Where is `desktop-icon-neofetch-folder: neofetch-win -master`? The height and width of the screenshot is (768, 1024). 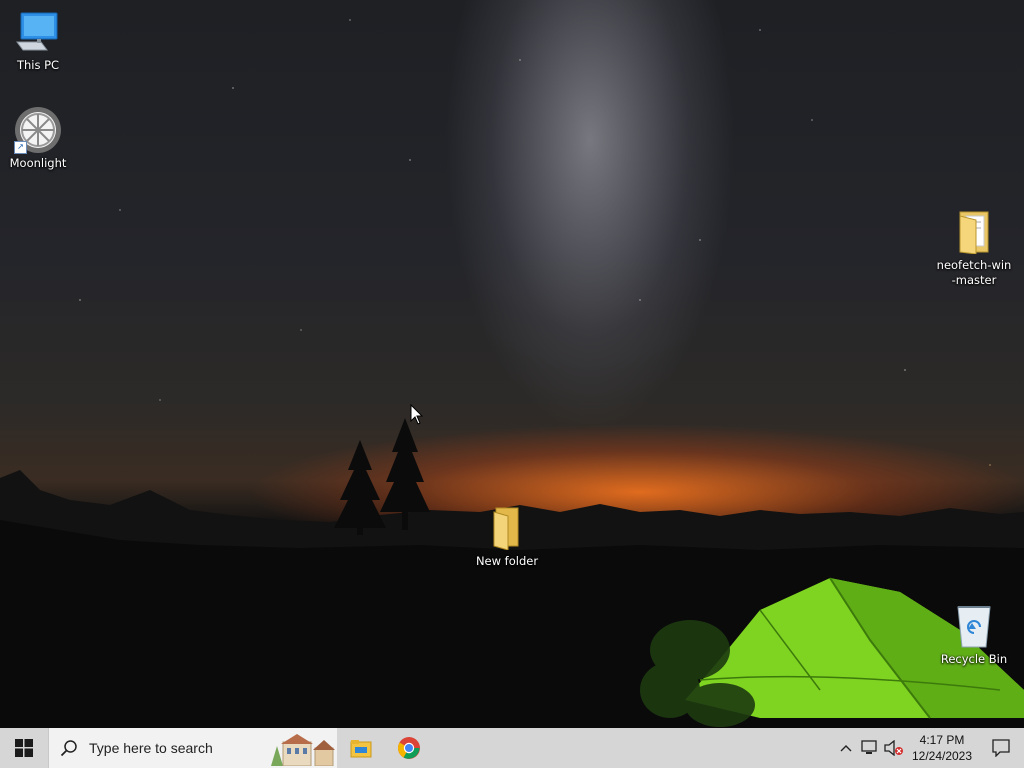
desktop-icon-neofetch-folder: neofetch-win -master is located at coordinates (974, 248).